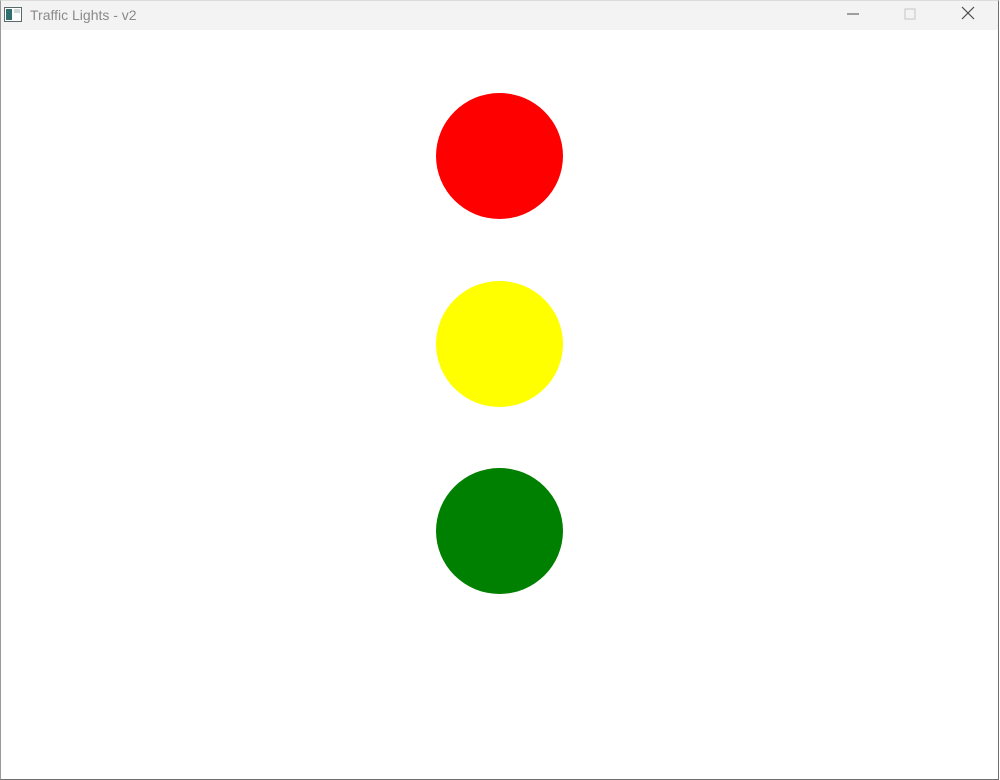  I want to click on title-bar: Traffic Lights - v2, so click(499, 15).